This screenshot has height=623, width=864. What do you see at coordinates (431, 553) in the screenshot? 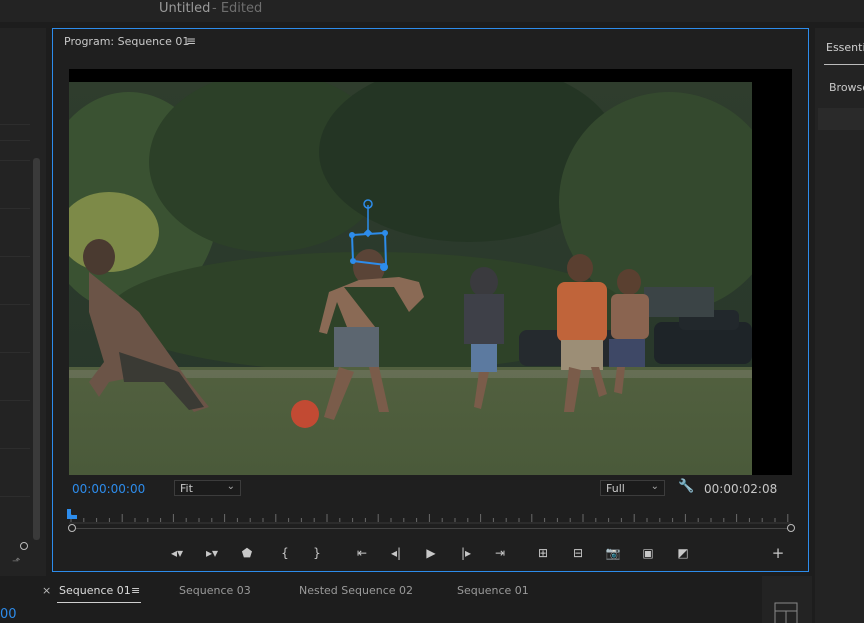
I see `play-icon: ▶` at bounding box center [431, 553].